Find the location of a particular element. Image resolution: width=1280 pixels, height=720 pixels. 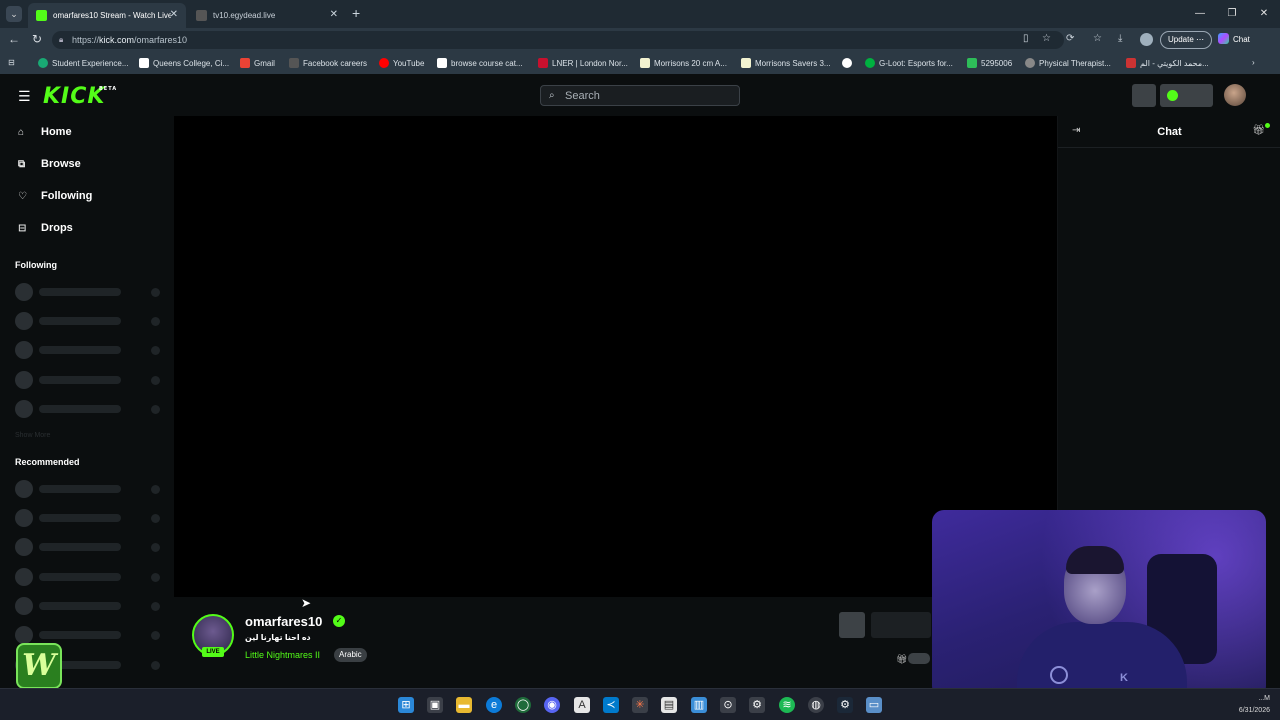

reader-view-icon: ▯ is located at coordinates (1026, 38).